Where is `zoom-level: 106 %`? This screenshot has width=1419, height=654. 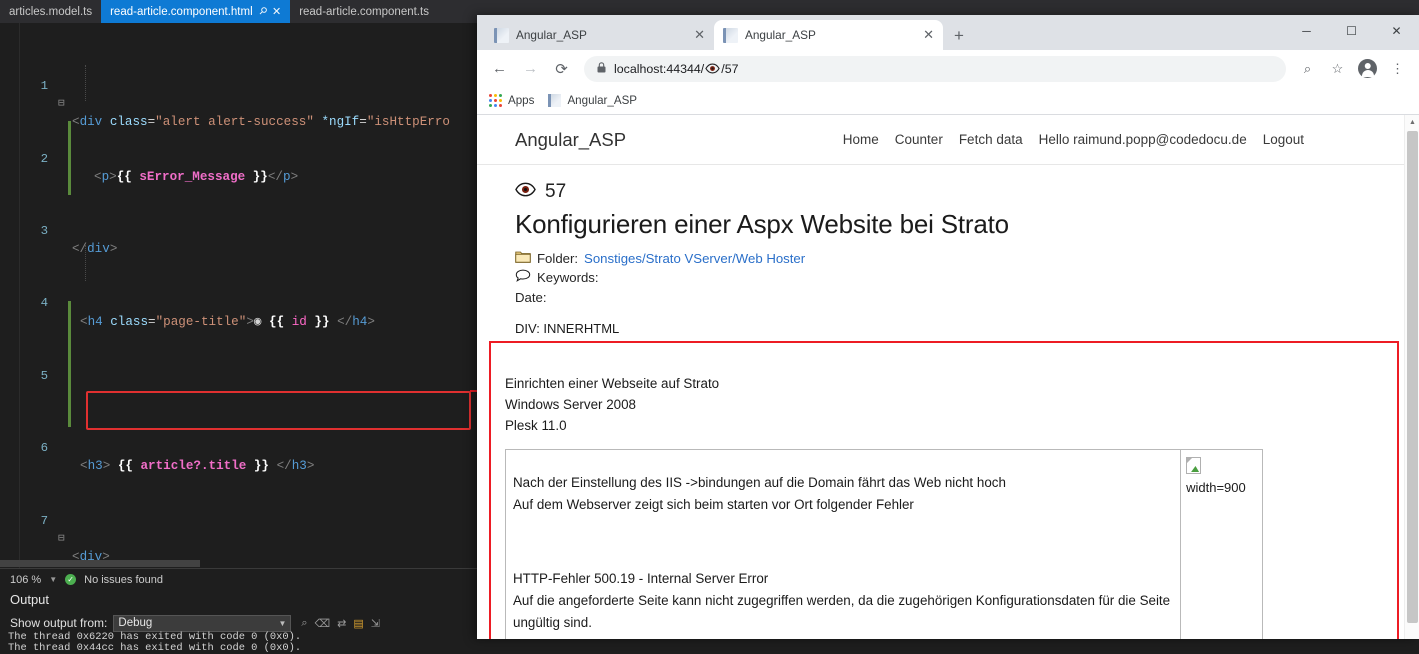 zoom-level: 106 % is located at coordinates (25, 580).